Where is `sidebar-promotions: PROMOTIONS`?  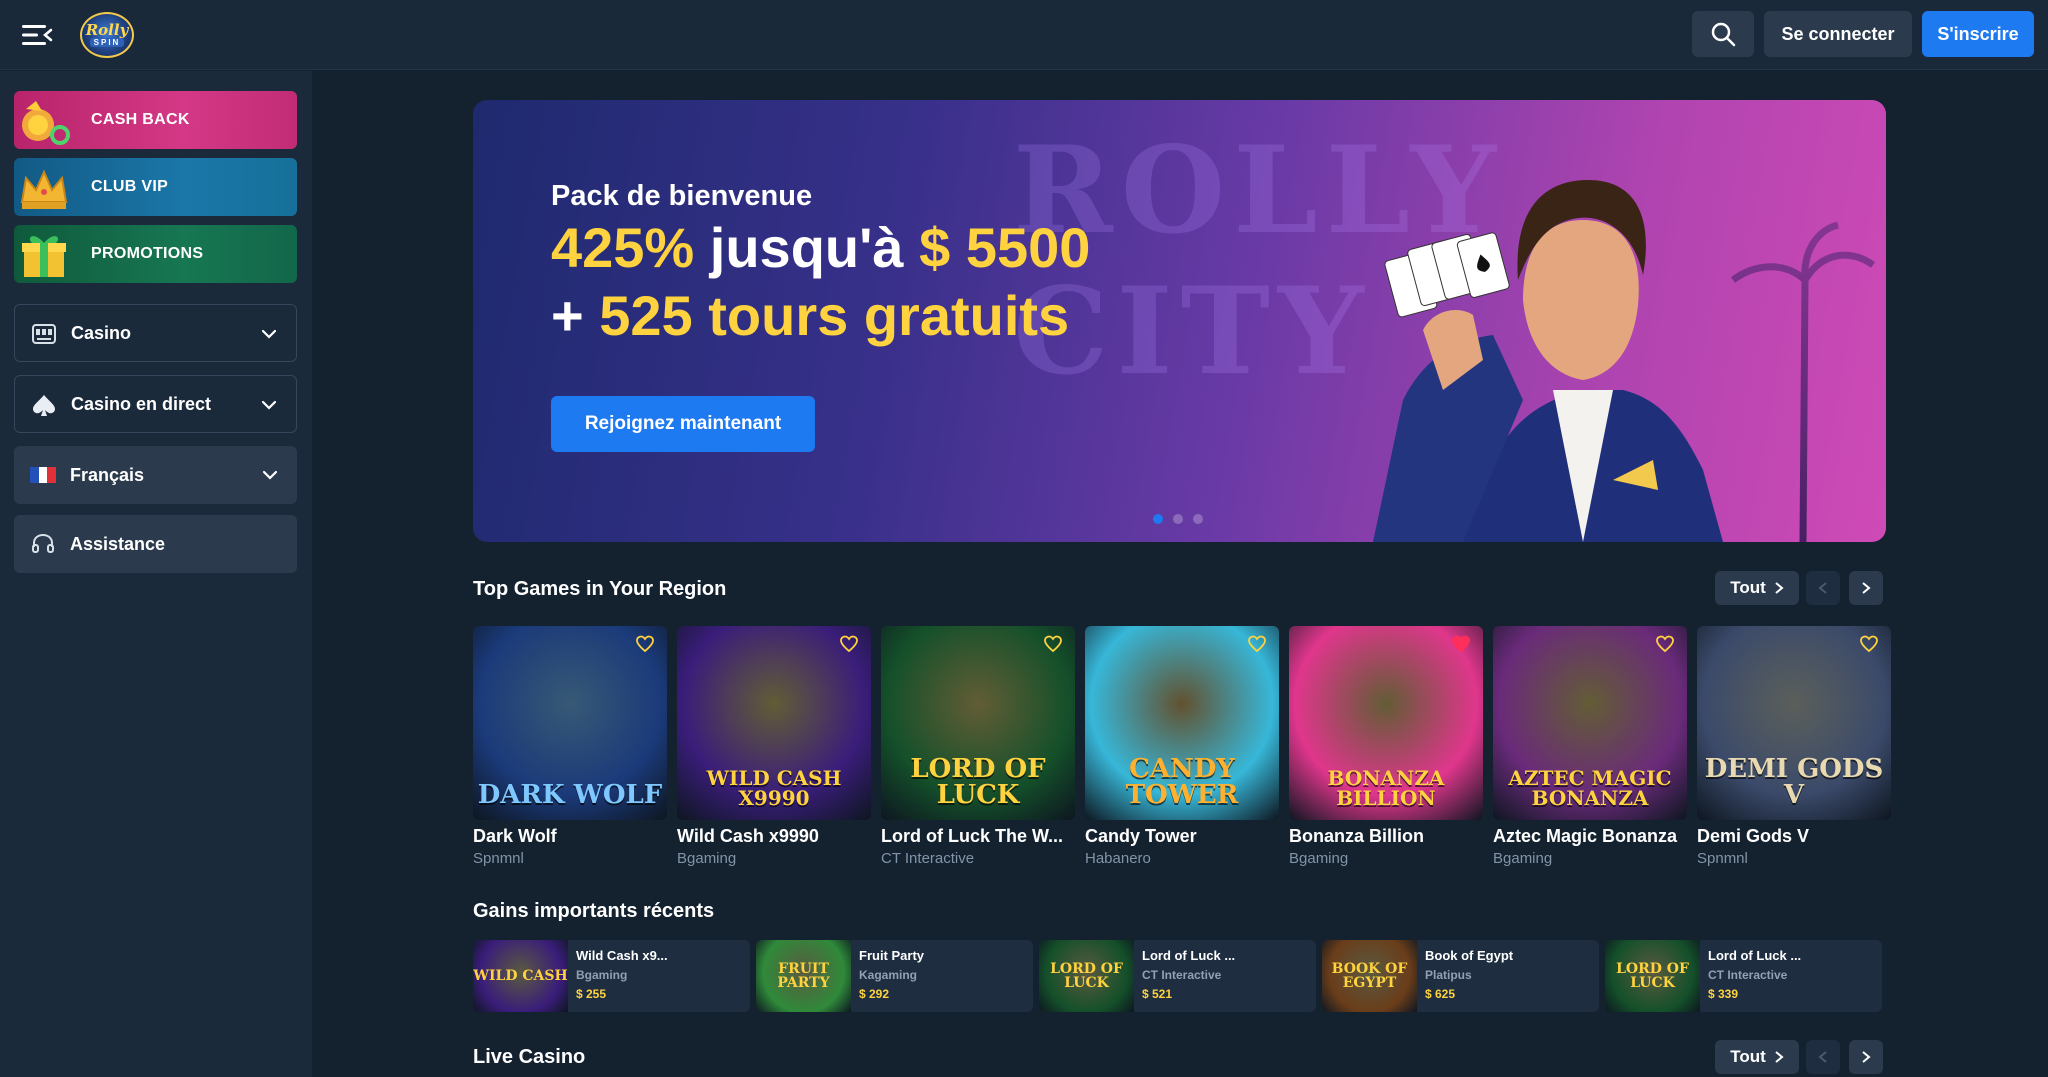
sidebar-promotions: PROMOTIONS is located at coordinates (155, 254).